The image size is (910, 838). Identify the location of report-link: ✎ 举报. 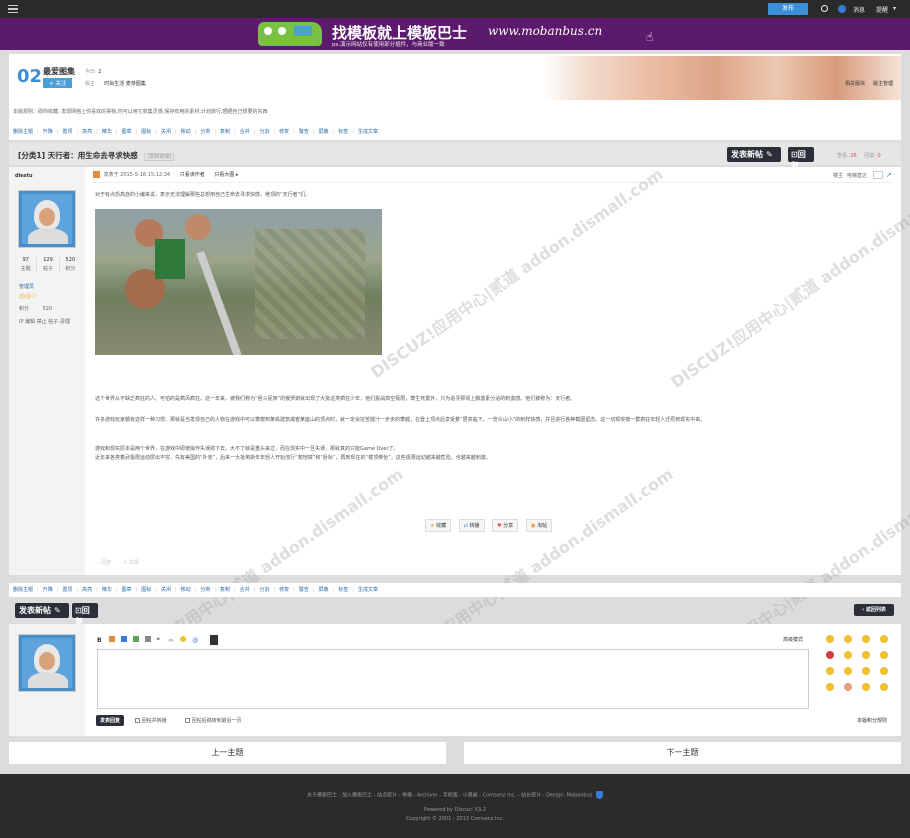
(131, 563).